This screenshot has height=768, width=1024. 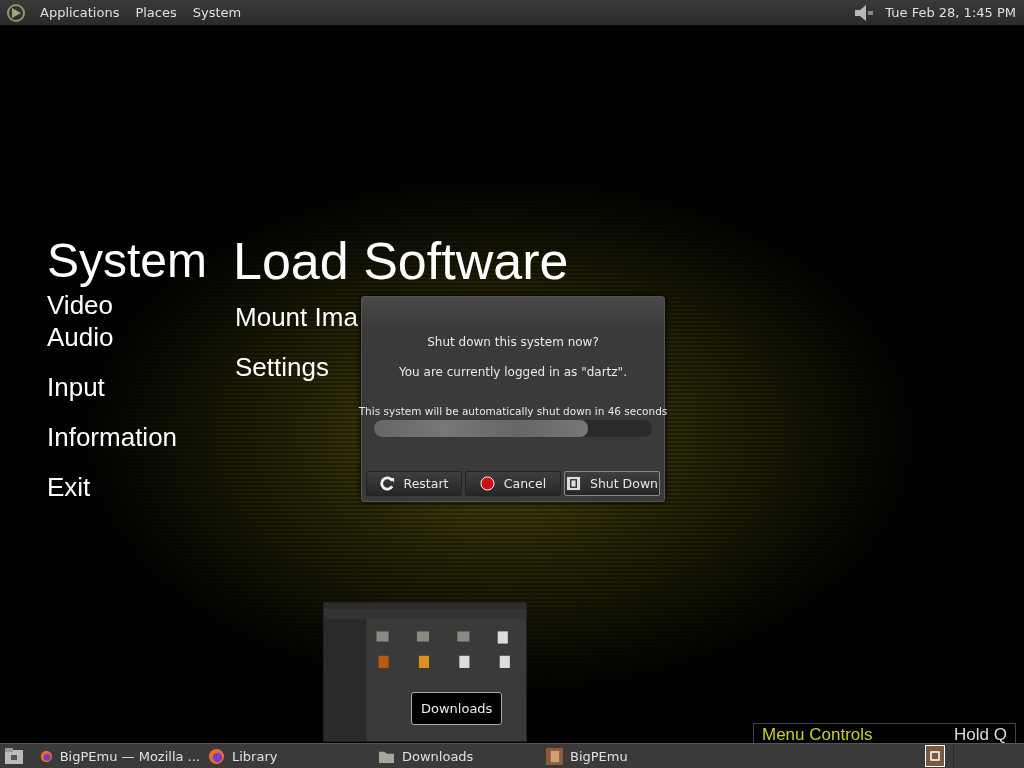 What do you see at coordinates (217, 12) in the screenshot?
I see `panel-menu: System` at bounding box center [217, 12].